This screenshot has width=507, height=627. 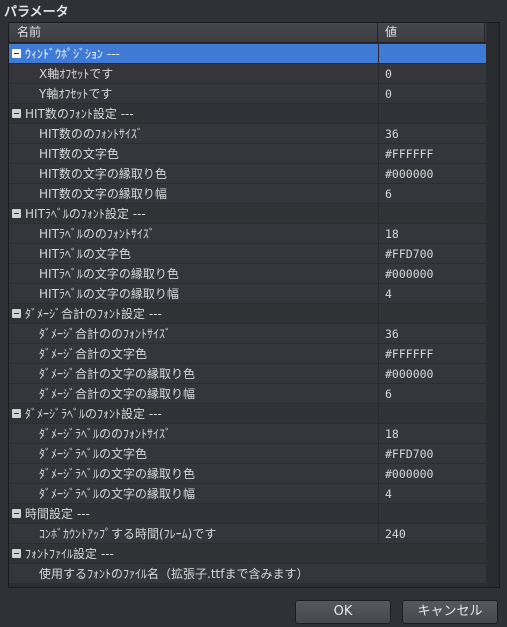 I want to click on grid-header: 名前 値, so click(x=254, y=33).